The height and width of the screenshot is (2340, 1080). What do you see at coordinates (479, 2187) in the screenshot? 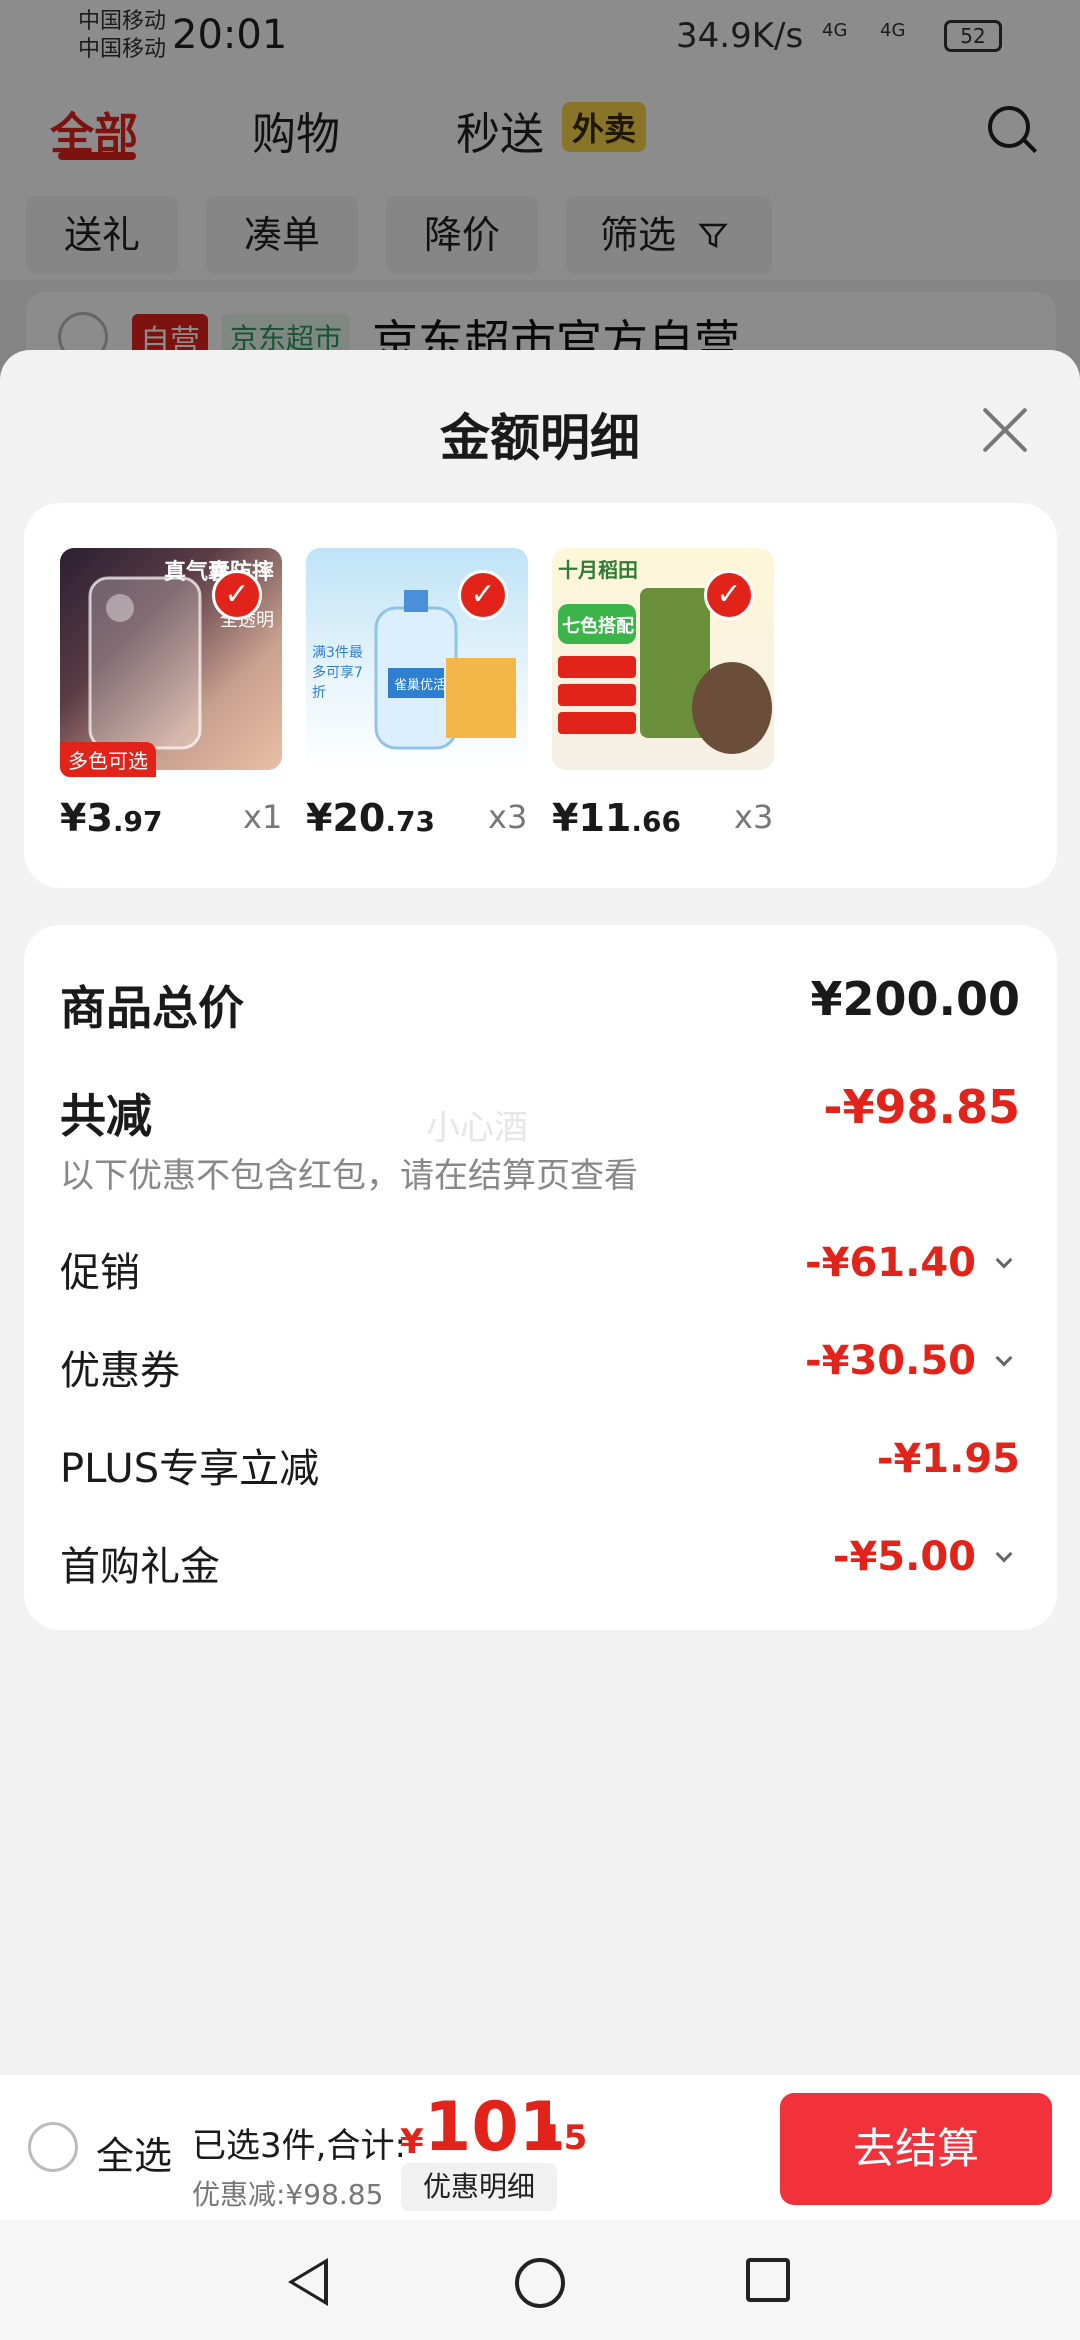
I see `discount-detail-button: 优惠明细` at bounding box center [479, 2187].